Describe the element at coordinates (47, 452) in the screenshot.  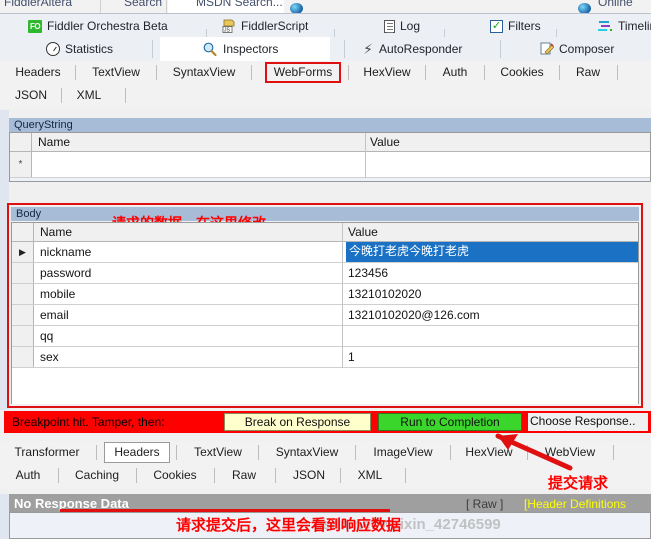
I see `response-tab-transformer: Transformer` at that location.